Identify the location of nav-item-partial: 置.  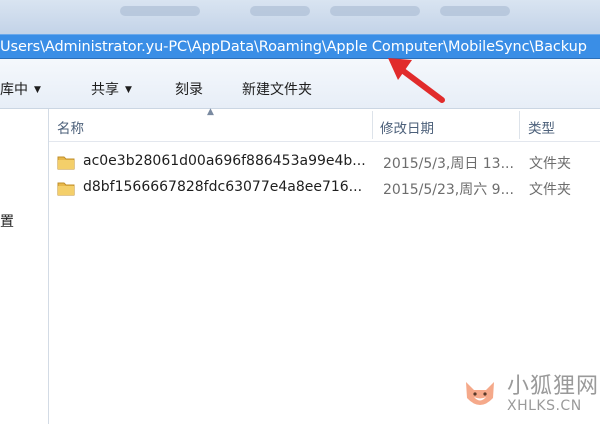
(7, 221).